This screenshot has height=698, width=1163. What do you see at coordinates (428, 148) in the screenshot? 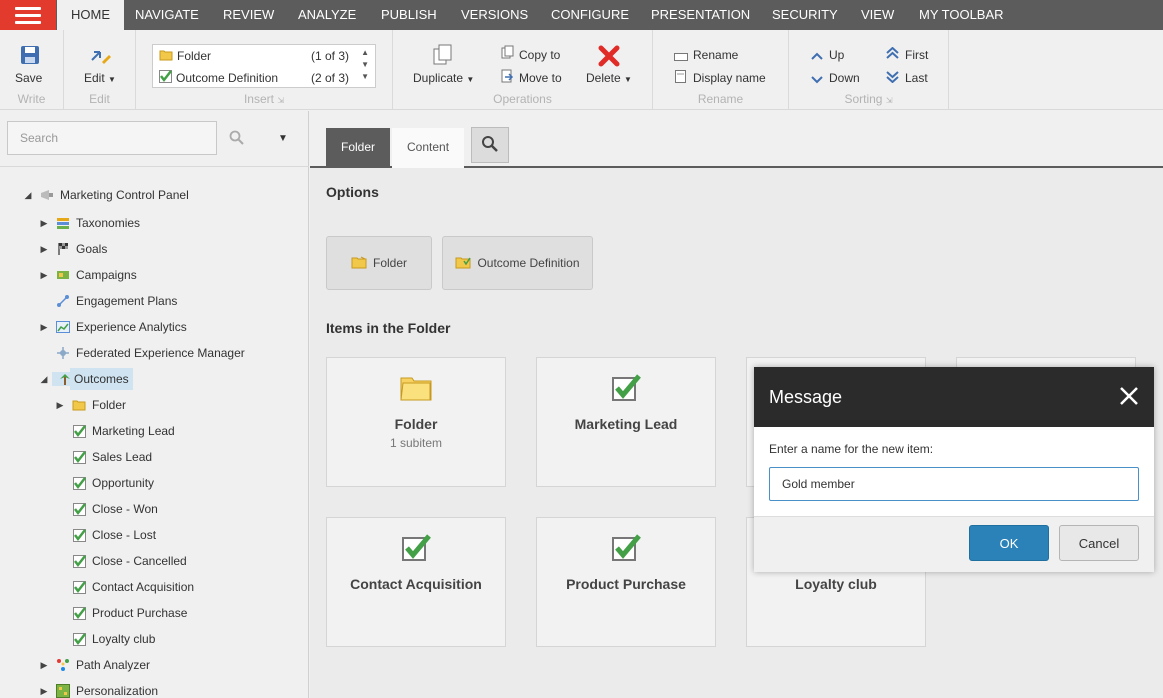
I see `tab-content: Content` at bounding box center [428, 148].